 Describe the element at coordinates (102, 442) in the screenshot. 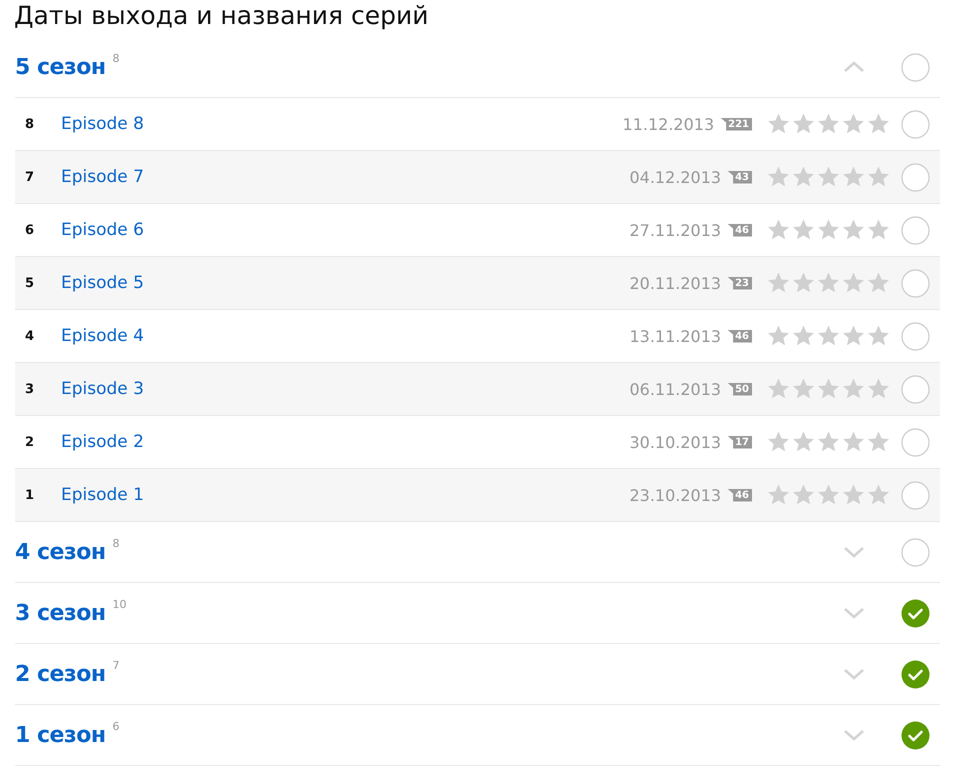

I see `episode-link: Episode 2` at that location.